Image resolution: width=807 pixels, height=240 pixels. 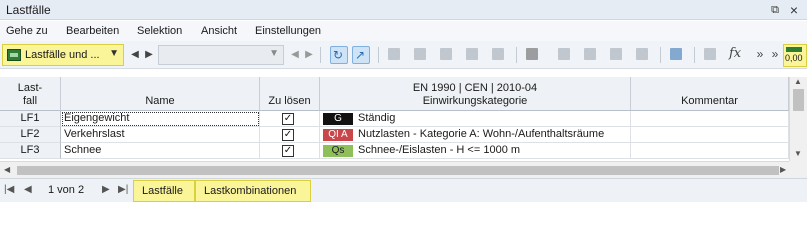 I want to click on first-page-icon: |◀, so click(x=9, y=189).